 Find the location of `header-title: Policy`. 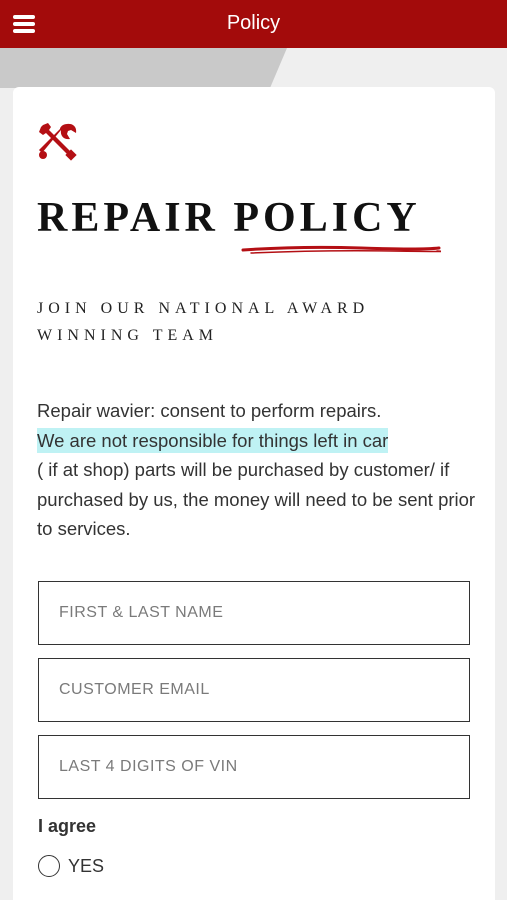

header-title: Policy is located at coordinates (253, 23).